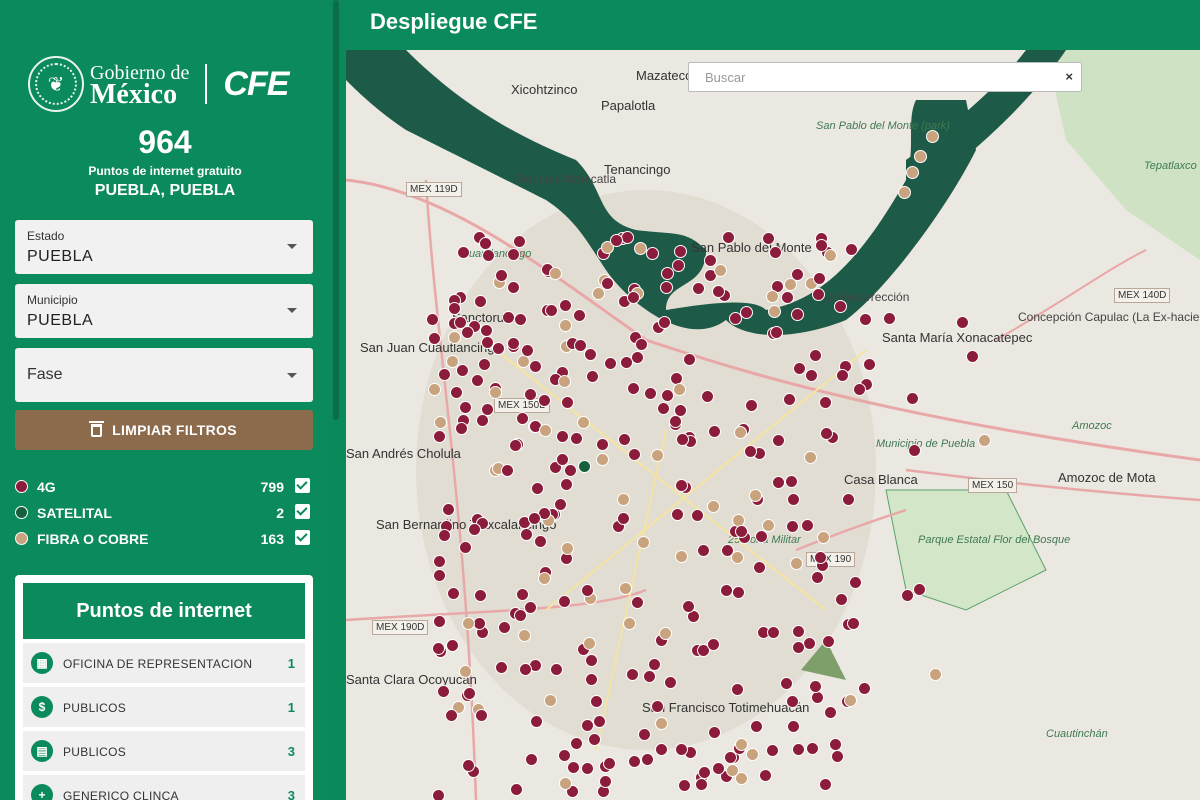 The height and width of the screenshot is (800, 1200). What do you see at coordinates (869, 77) in the screenshot?
I see `search-input` at bounding box center [869, 77].